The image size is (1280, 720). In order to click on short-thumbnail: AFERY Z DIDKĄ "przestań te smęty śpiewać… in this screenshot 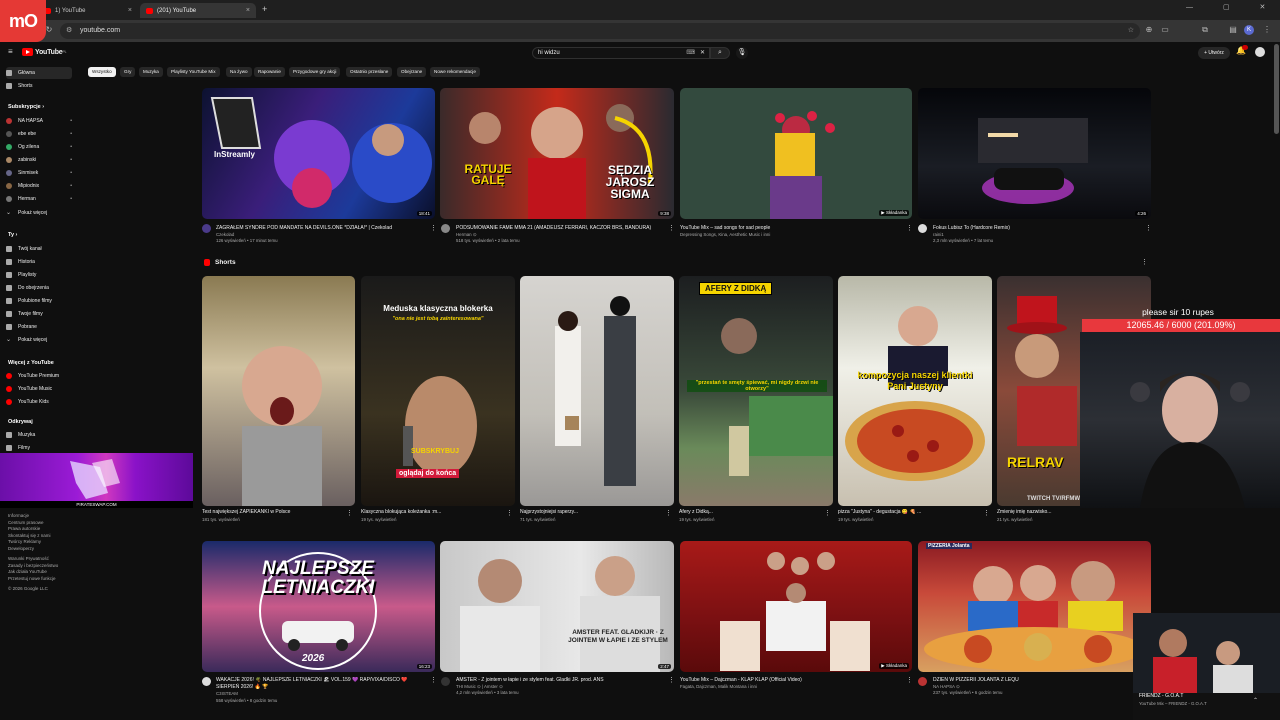, I will do `click(756, 391)`.